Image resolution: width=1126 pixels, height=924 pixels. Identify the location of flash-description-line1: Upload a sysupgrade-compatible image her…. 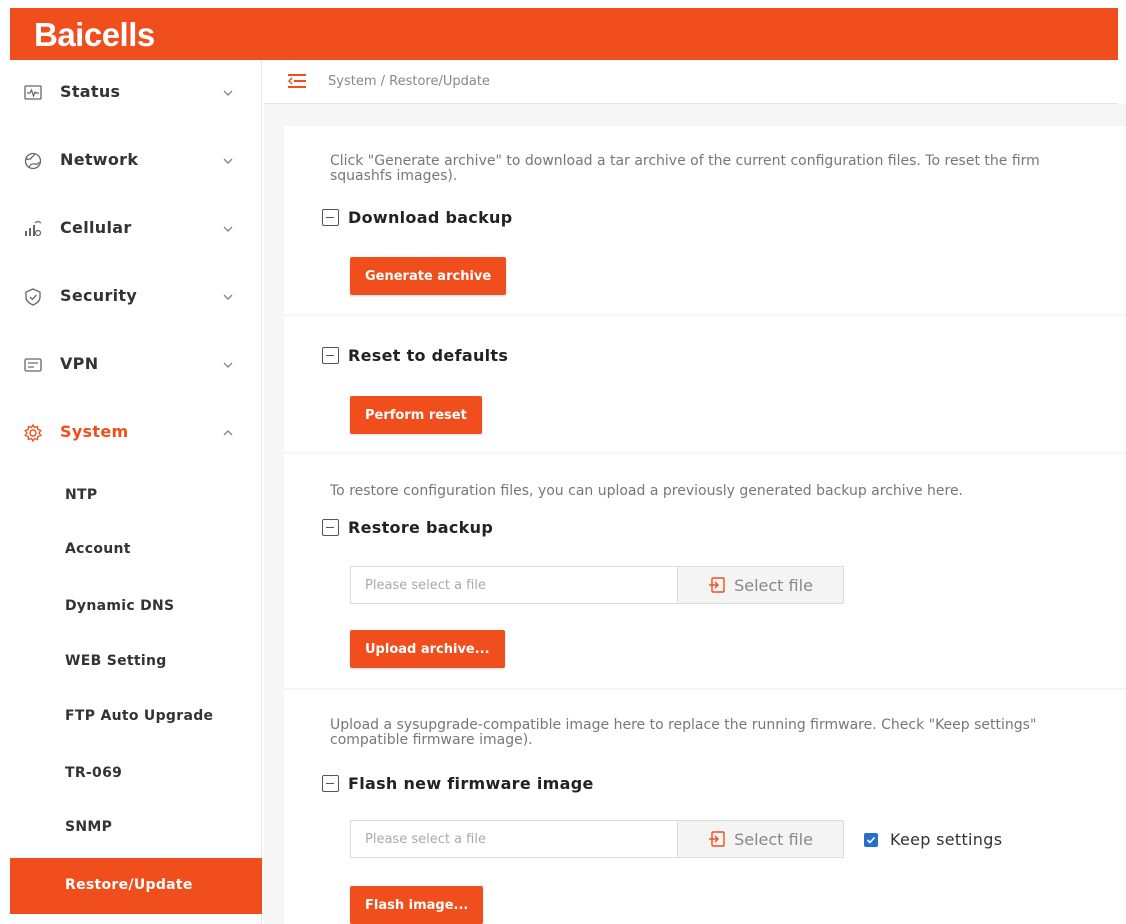
(683, 725).